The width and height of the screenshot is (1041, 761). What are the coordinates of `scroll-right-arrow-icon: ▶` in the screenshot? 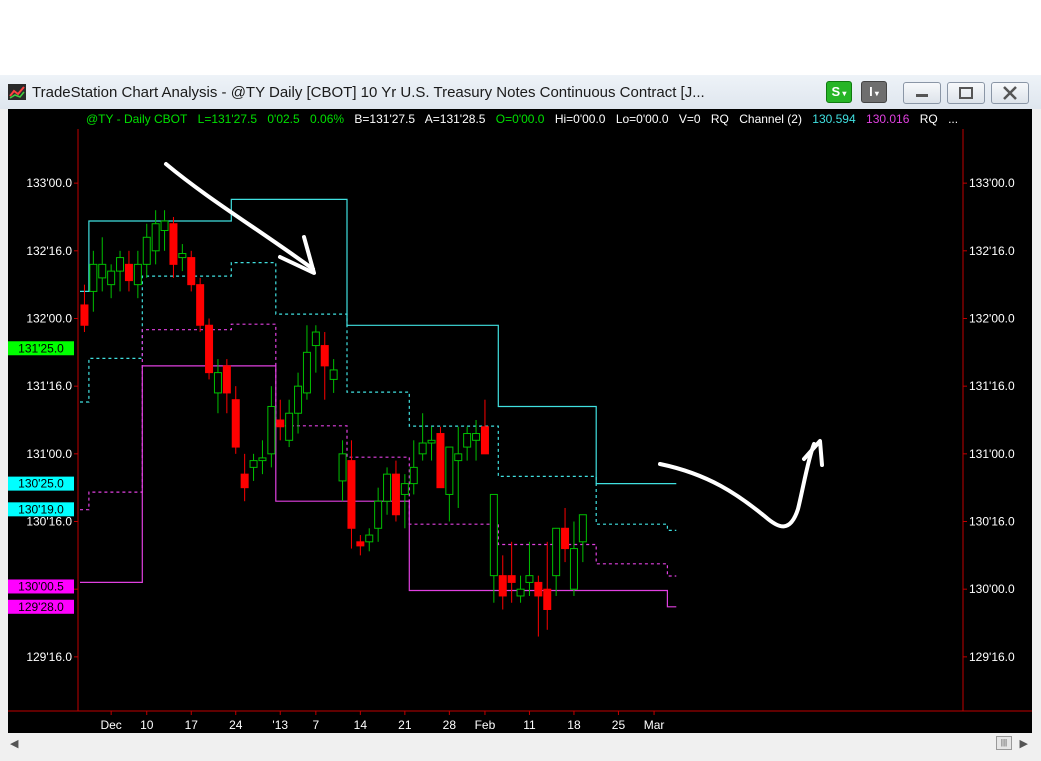 It's located at (1024, 743).